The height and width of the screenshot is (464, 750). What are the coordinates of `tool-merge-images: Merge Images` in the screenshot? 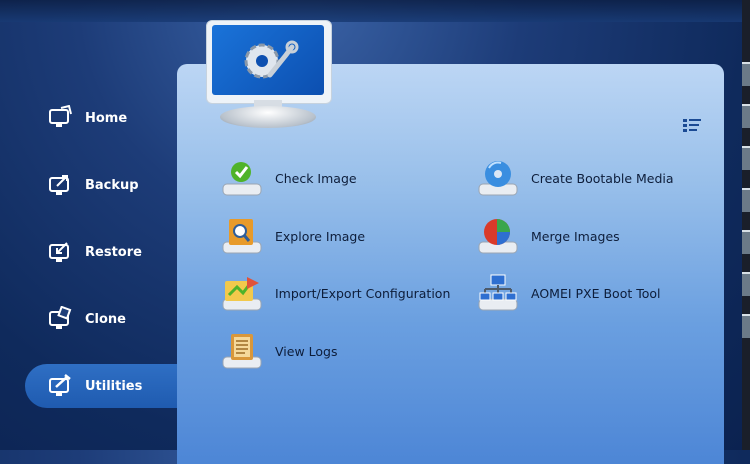 It's located at (548, 236).